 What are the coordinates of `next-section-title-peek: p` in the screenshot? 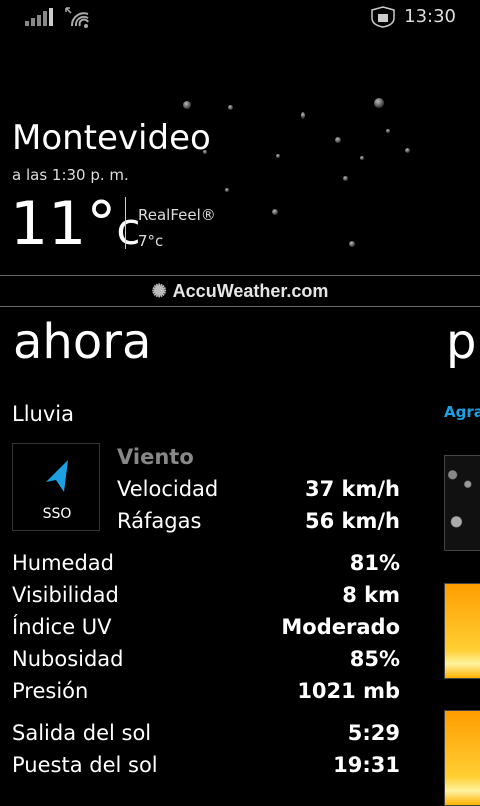 It's located at (461, 342).